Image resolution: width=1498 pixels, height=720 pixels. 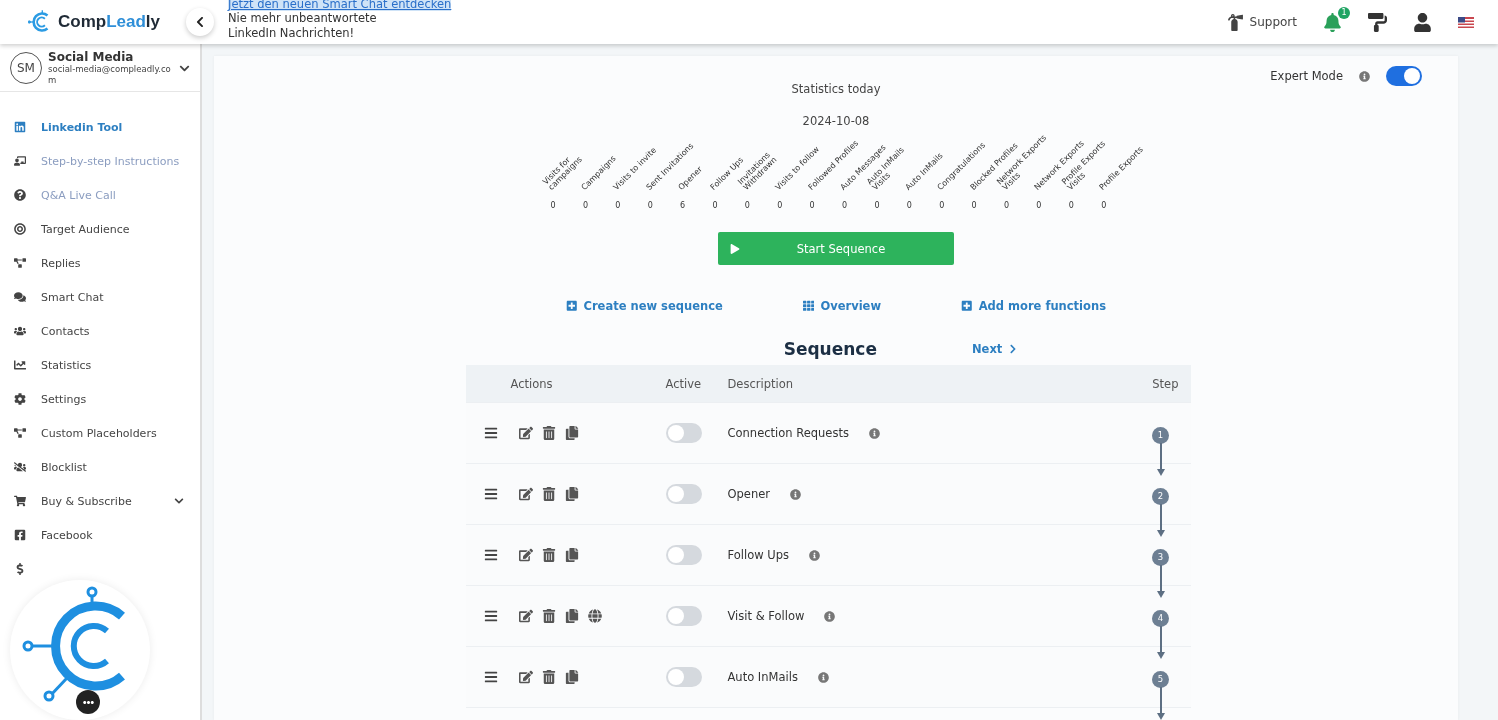 I want to click on sidebar-item: Facebook, so click(x=100, y=535).